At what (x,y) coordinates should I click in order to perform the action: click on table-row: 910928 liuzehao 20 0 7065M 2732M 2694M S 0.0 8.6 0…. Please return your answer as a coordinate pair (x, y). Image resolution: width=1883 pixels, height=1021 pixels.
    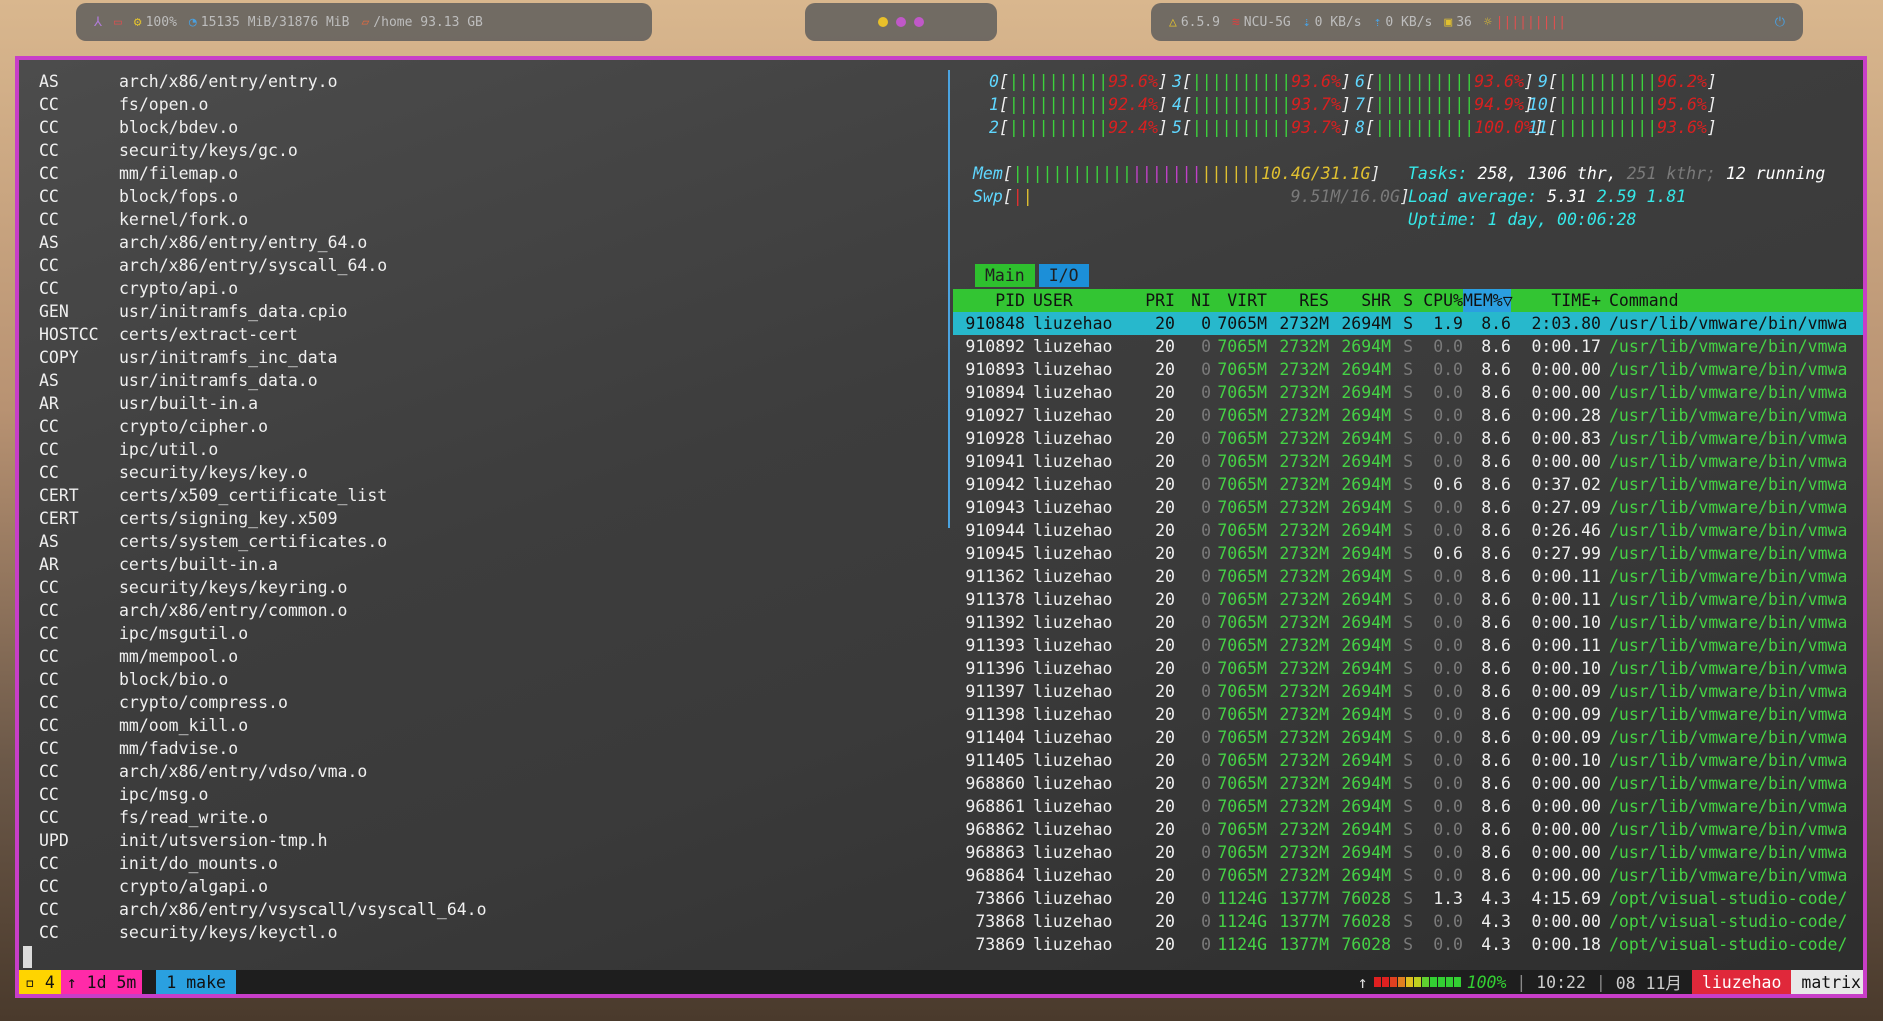
    Looking at the image, I should click on (1408, 438).